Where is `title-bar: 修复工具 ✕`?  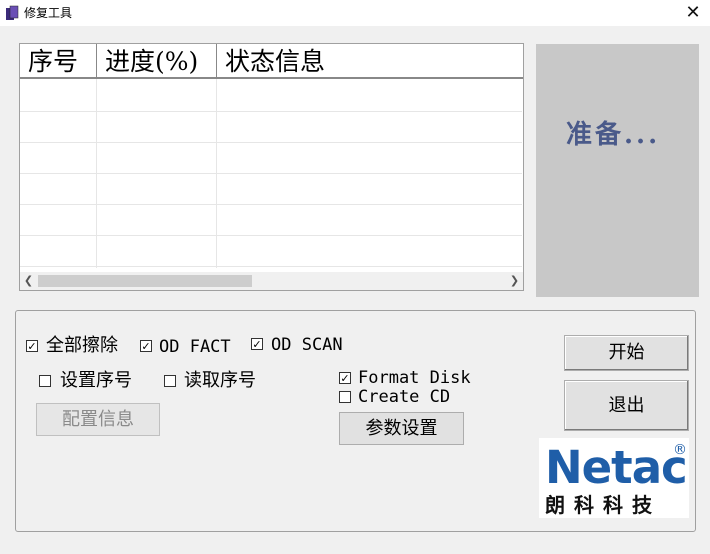
title-bar: 修复工具 ✕ is located at coordinates (355, 13).